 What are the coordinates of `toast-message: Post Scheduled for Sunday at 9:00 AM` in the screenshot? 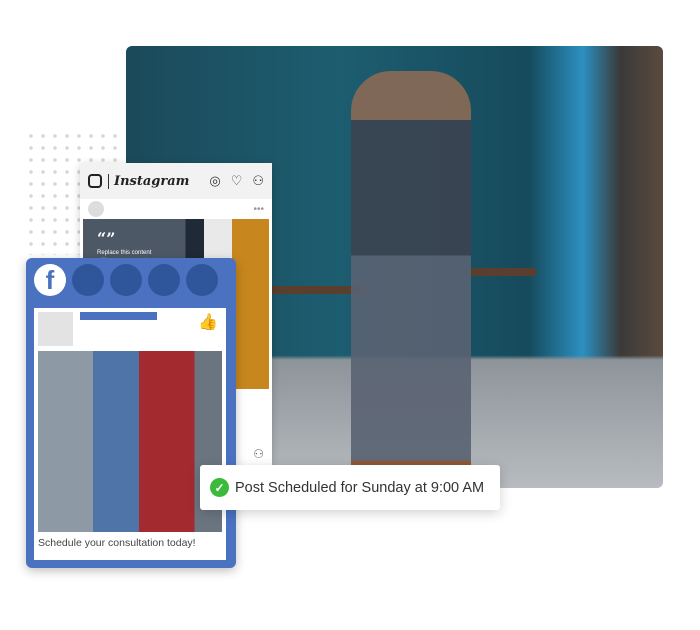 It's located at (360, 487).